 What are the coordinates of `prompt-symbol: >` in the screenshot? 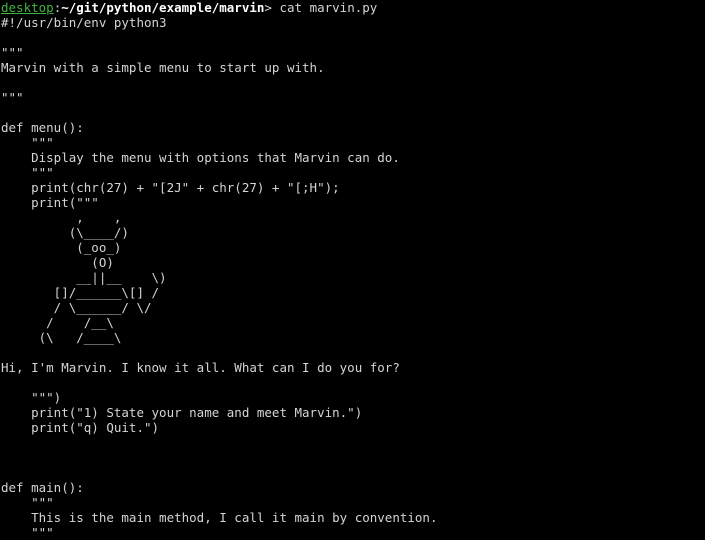 It's located at (268, 7).